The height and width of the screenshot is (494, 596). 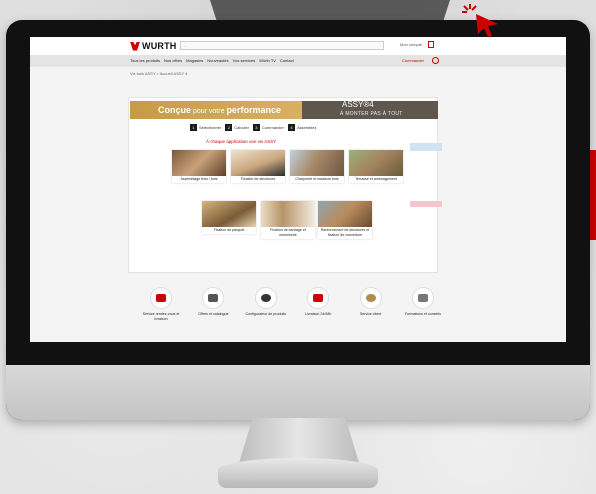 I want to click on card-caption: Assemblage bois / bois, so click(x=199, y=179).